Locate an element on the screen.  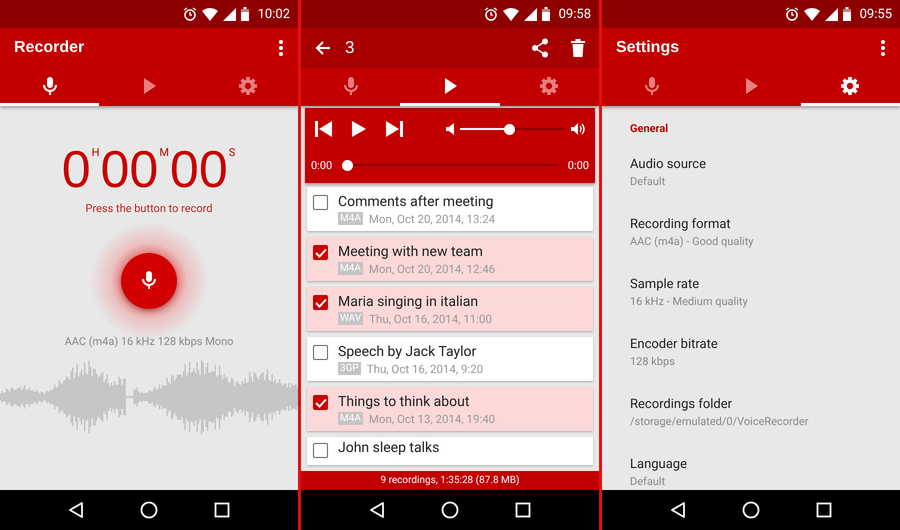
recording-item: Speech by Jack Taylor 3GP Thu, Oct 16, 2014, 9:20 is located at coordinates (450, 359).